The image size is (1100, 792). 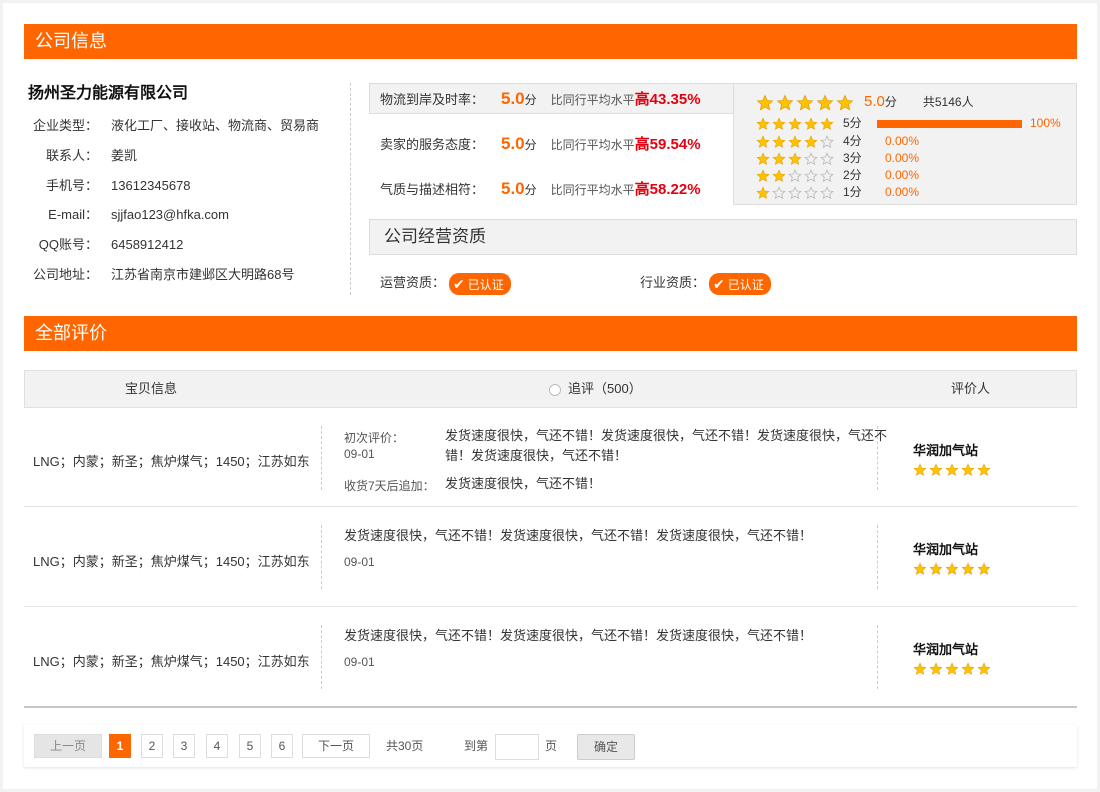 I want to click on info-value: 13612345678, so click(x=151, y=185).